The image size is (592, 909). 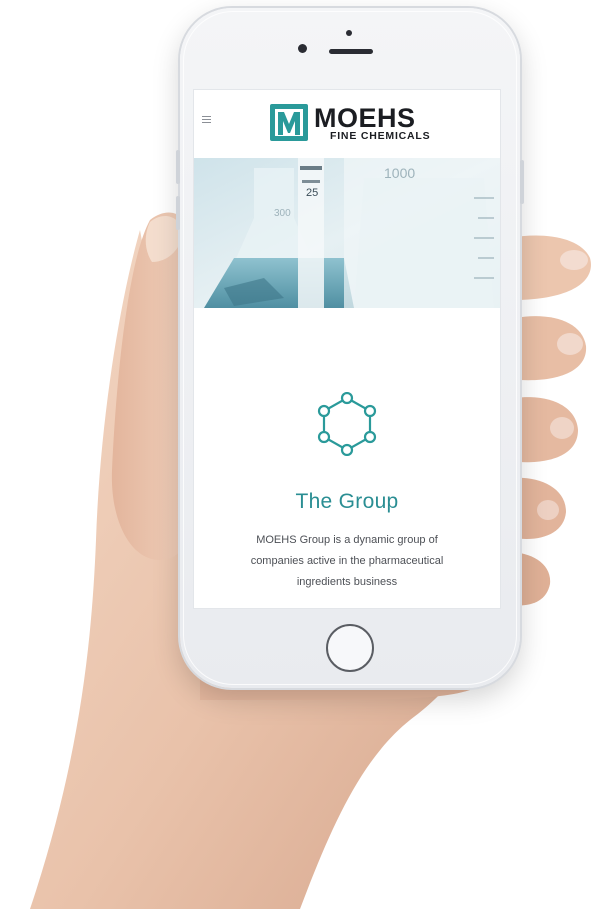 I want to click on site-header: MOEHS FINE CHEMICALS, so click(x=347, y=124).